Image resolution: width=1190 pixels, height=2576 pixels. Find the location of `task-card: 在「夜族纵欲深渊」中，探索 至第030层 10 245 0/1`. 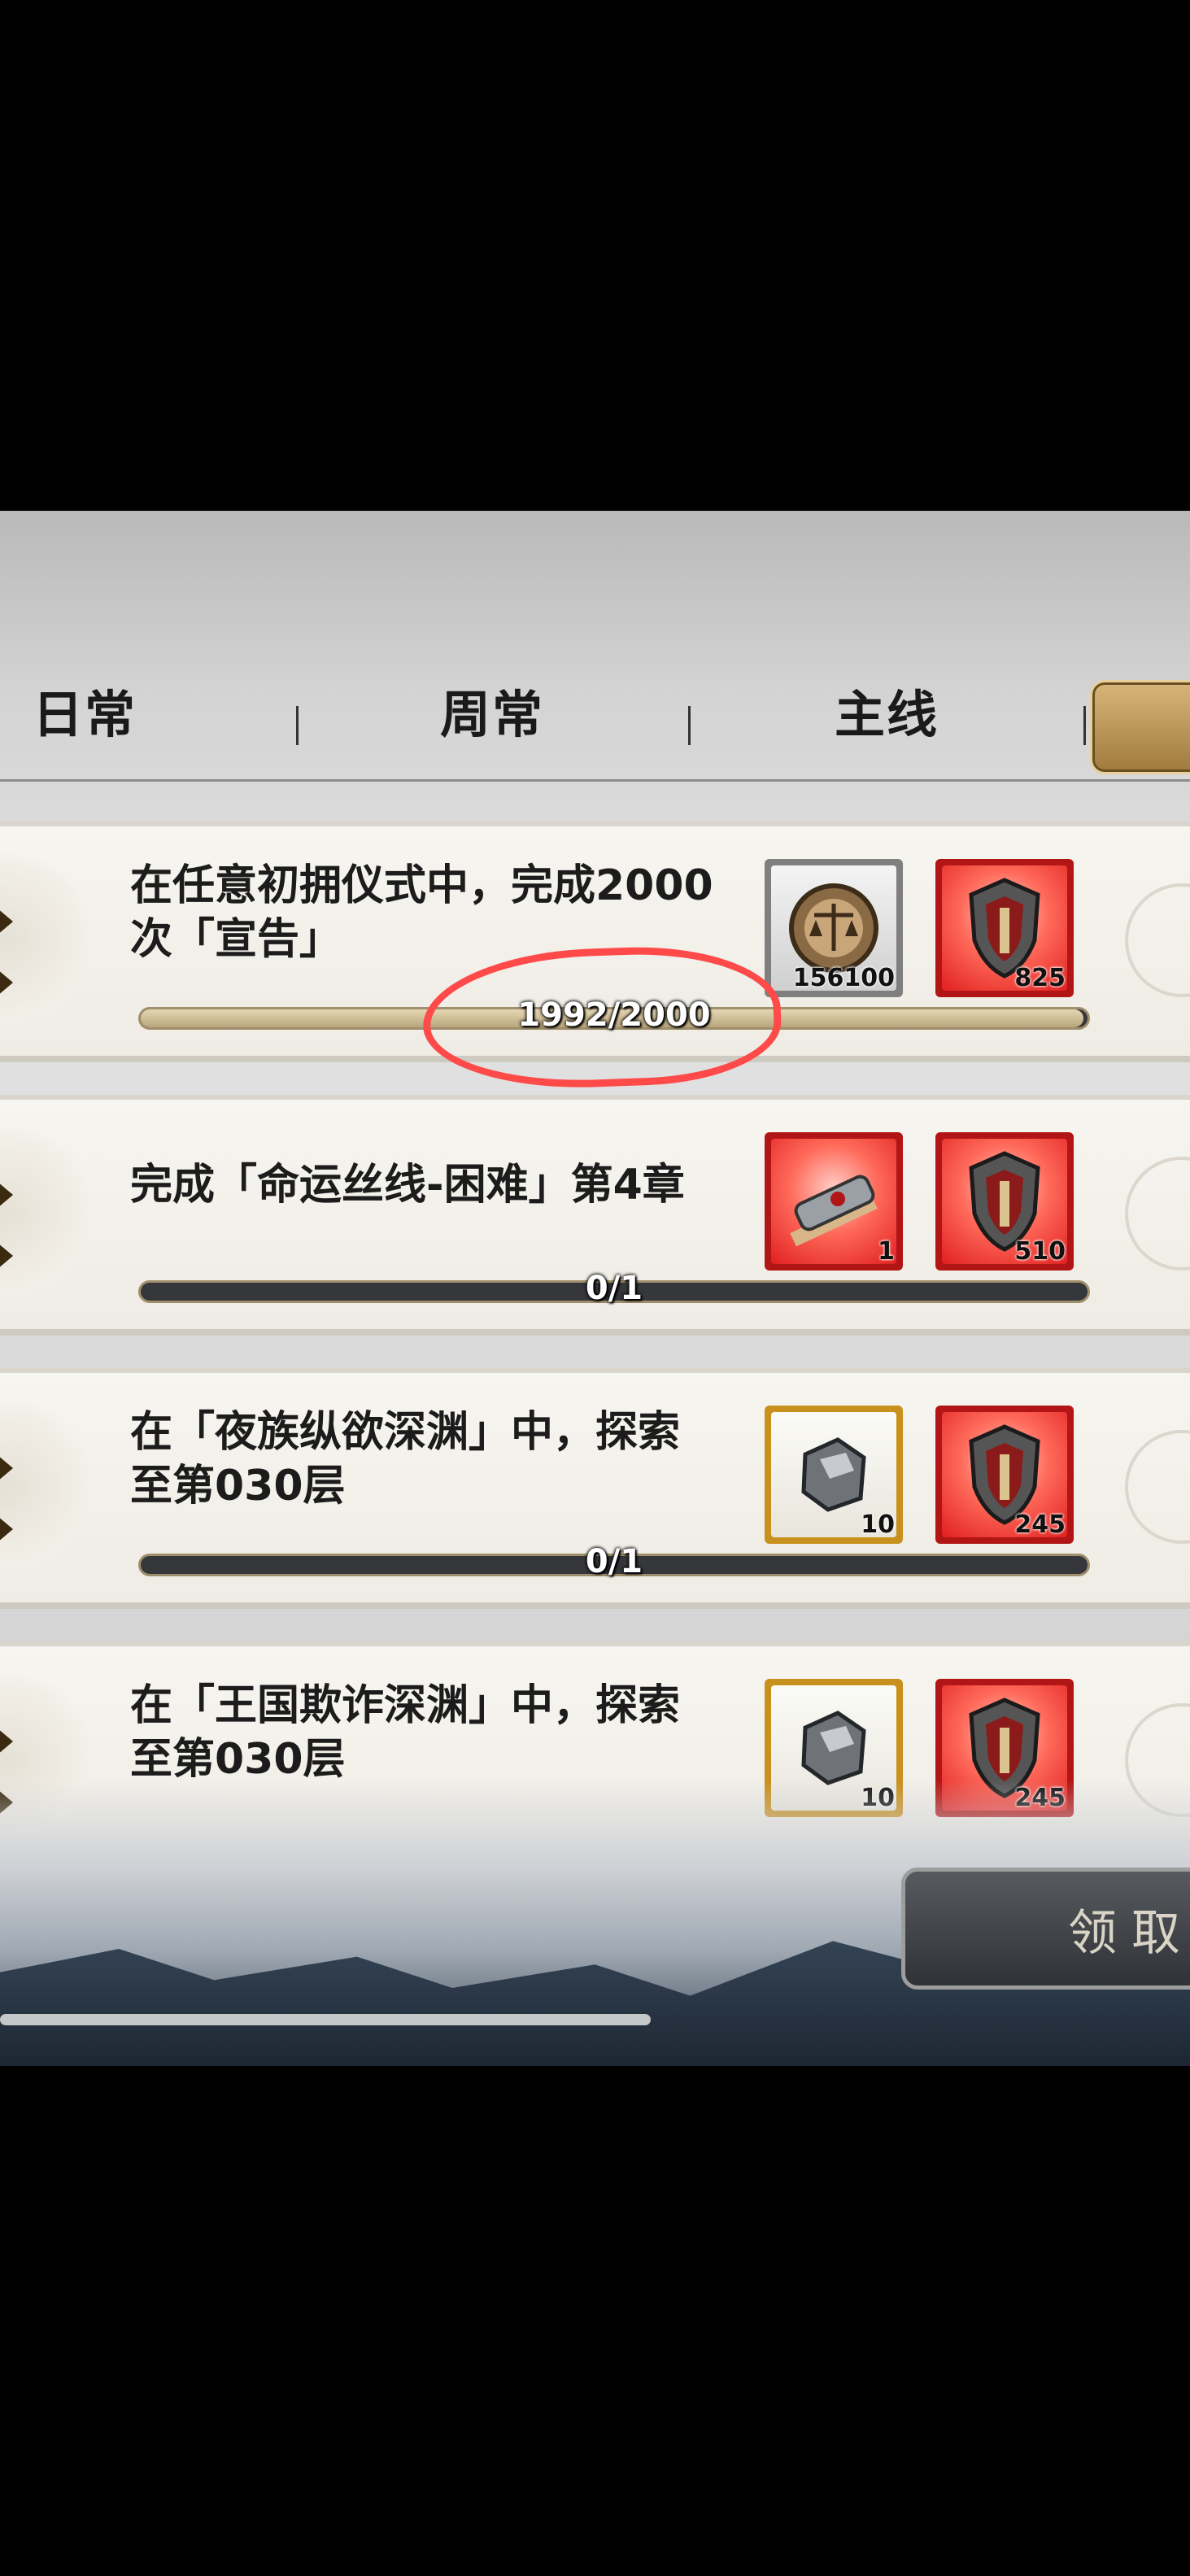

task-card: 在「夜族纵欲深渊」中，探索 至第030层 10 245 0/1 is located at coordinates (595, 1488).